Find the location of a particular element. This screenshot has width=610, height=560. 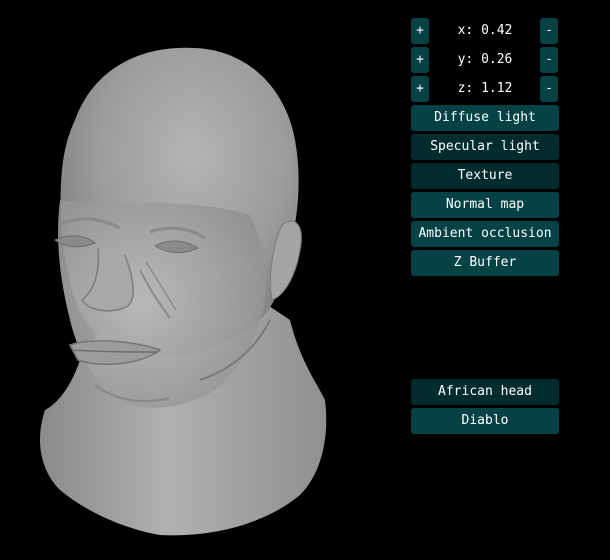

texture-button: Texture is located at coordinates (485, 176).